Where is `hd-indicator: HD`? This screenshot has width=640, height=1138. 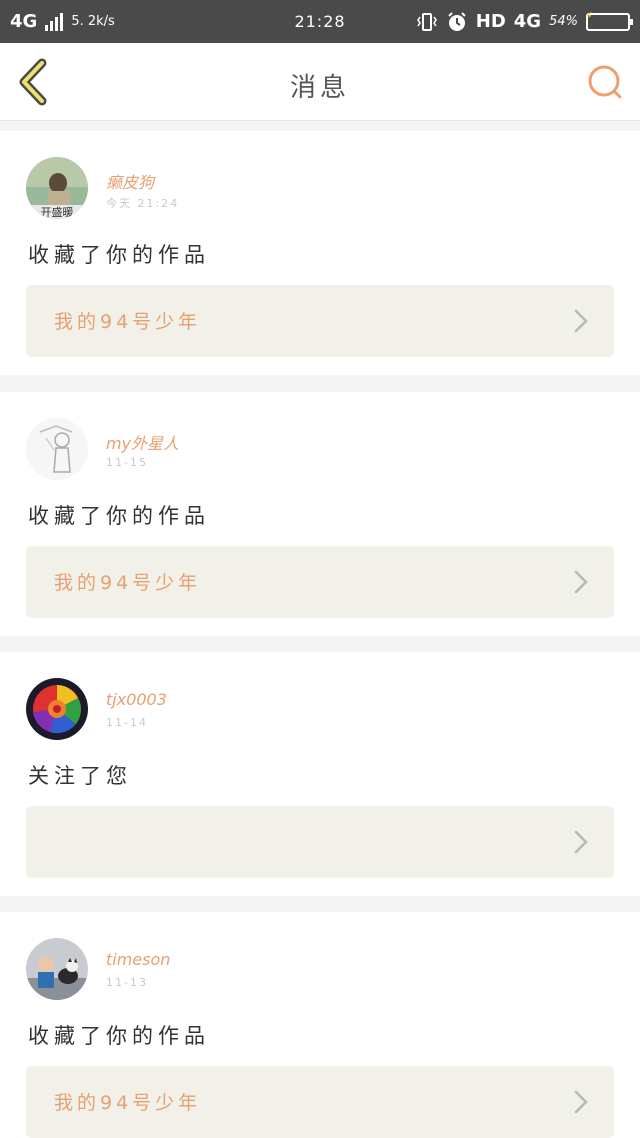
hd-indicator: HD is located at coordinates (490, 21).